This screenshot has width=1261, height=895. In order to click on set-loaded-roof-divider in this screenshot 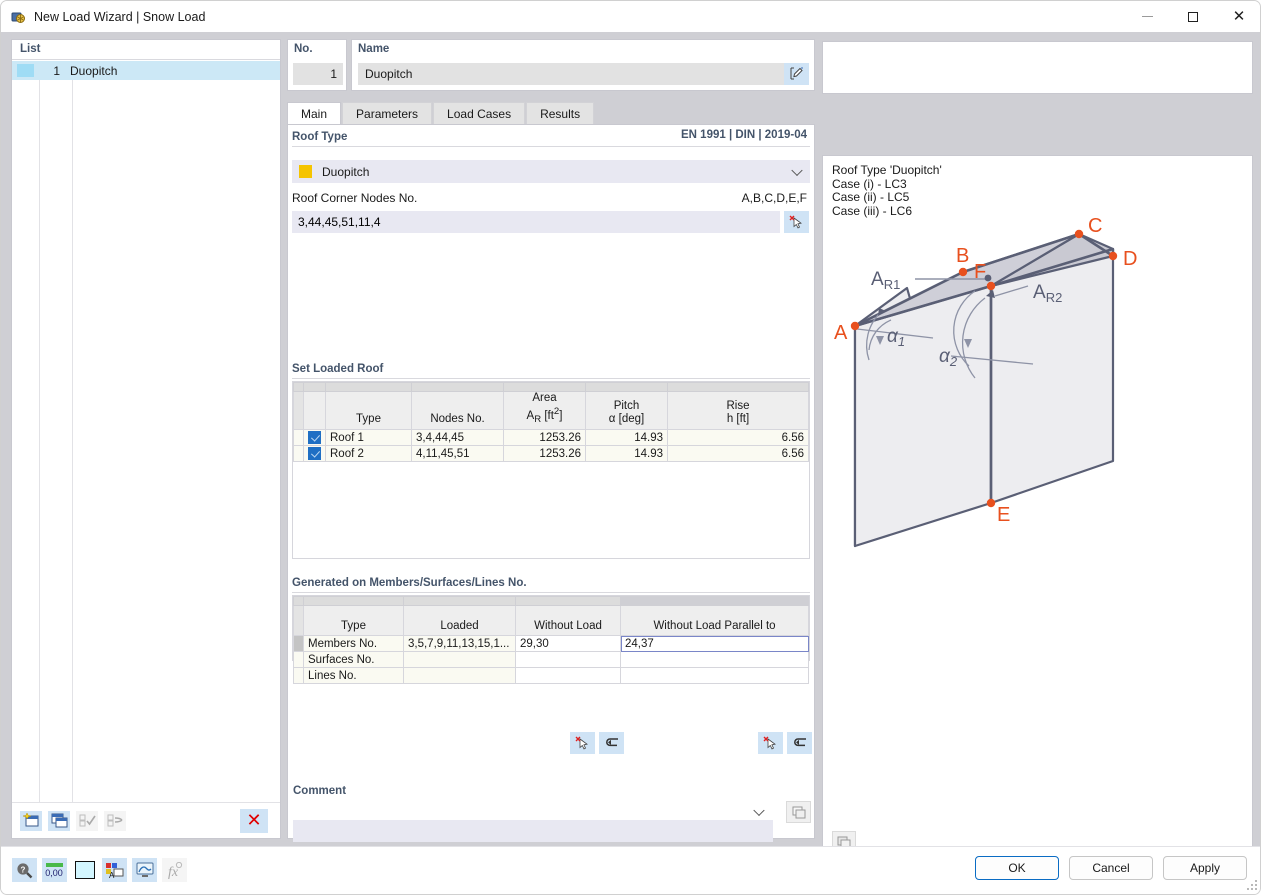, I will do `click(551, 378)`.